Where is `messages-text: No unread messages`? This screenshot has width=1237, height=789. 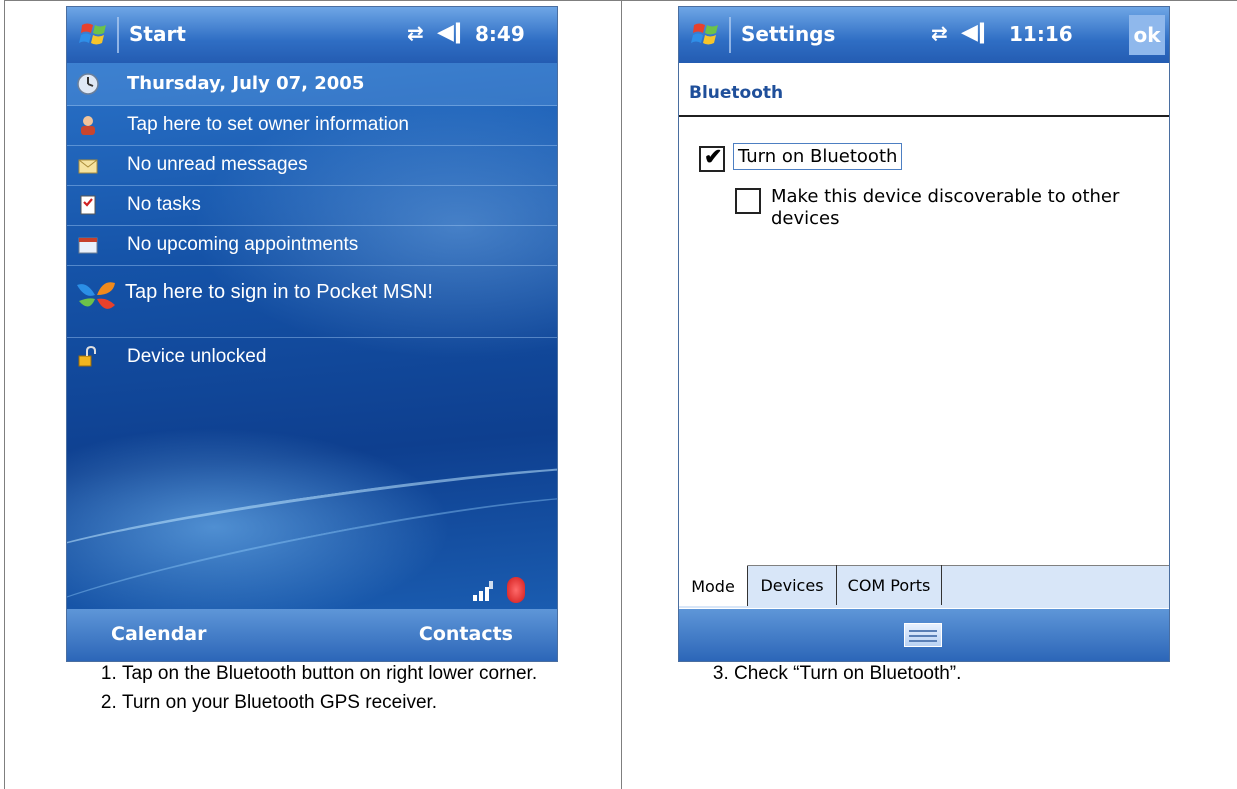
messages-text: No unread messages is located at coordinates (217, 164).